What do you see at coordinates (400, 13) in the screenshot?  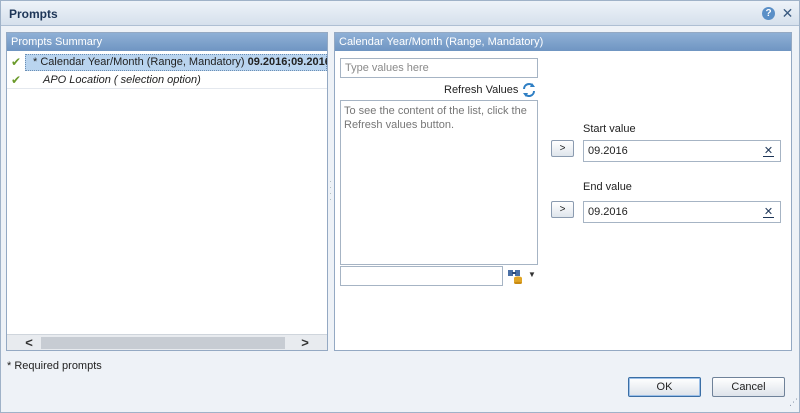 I see `title-bar: Prompts ? ✕` at bounding box center [400, 13].